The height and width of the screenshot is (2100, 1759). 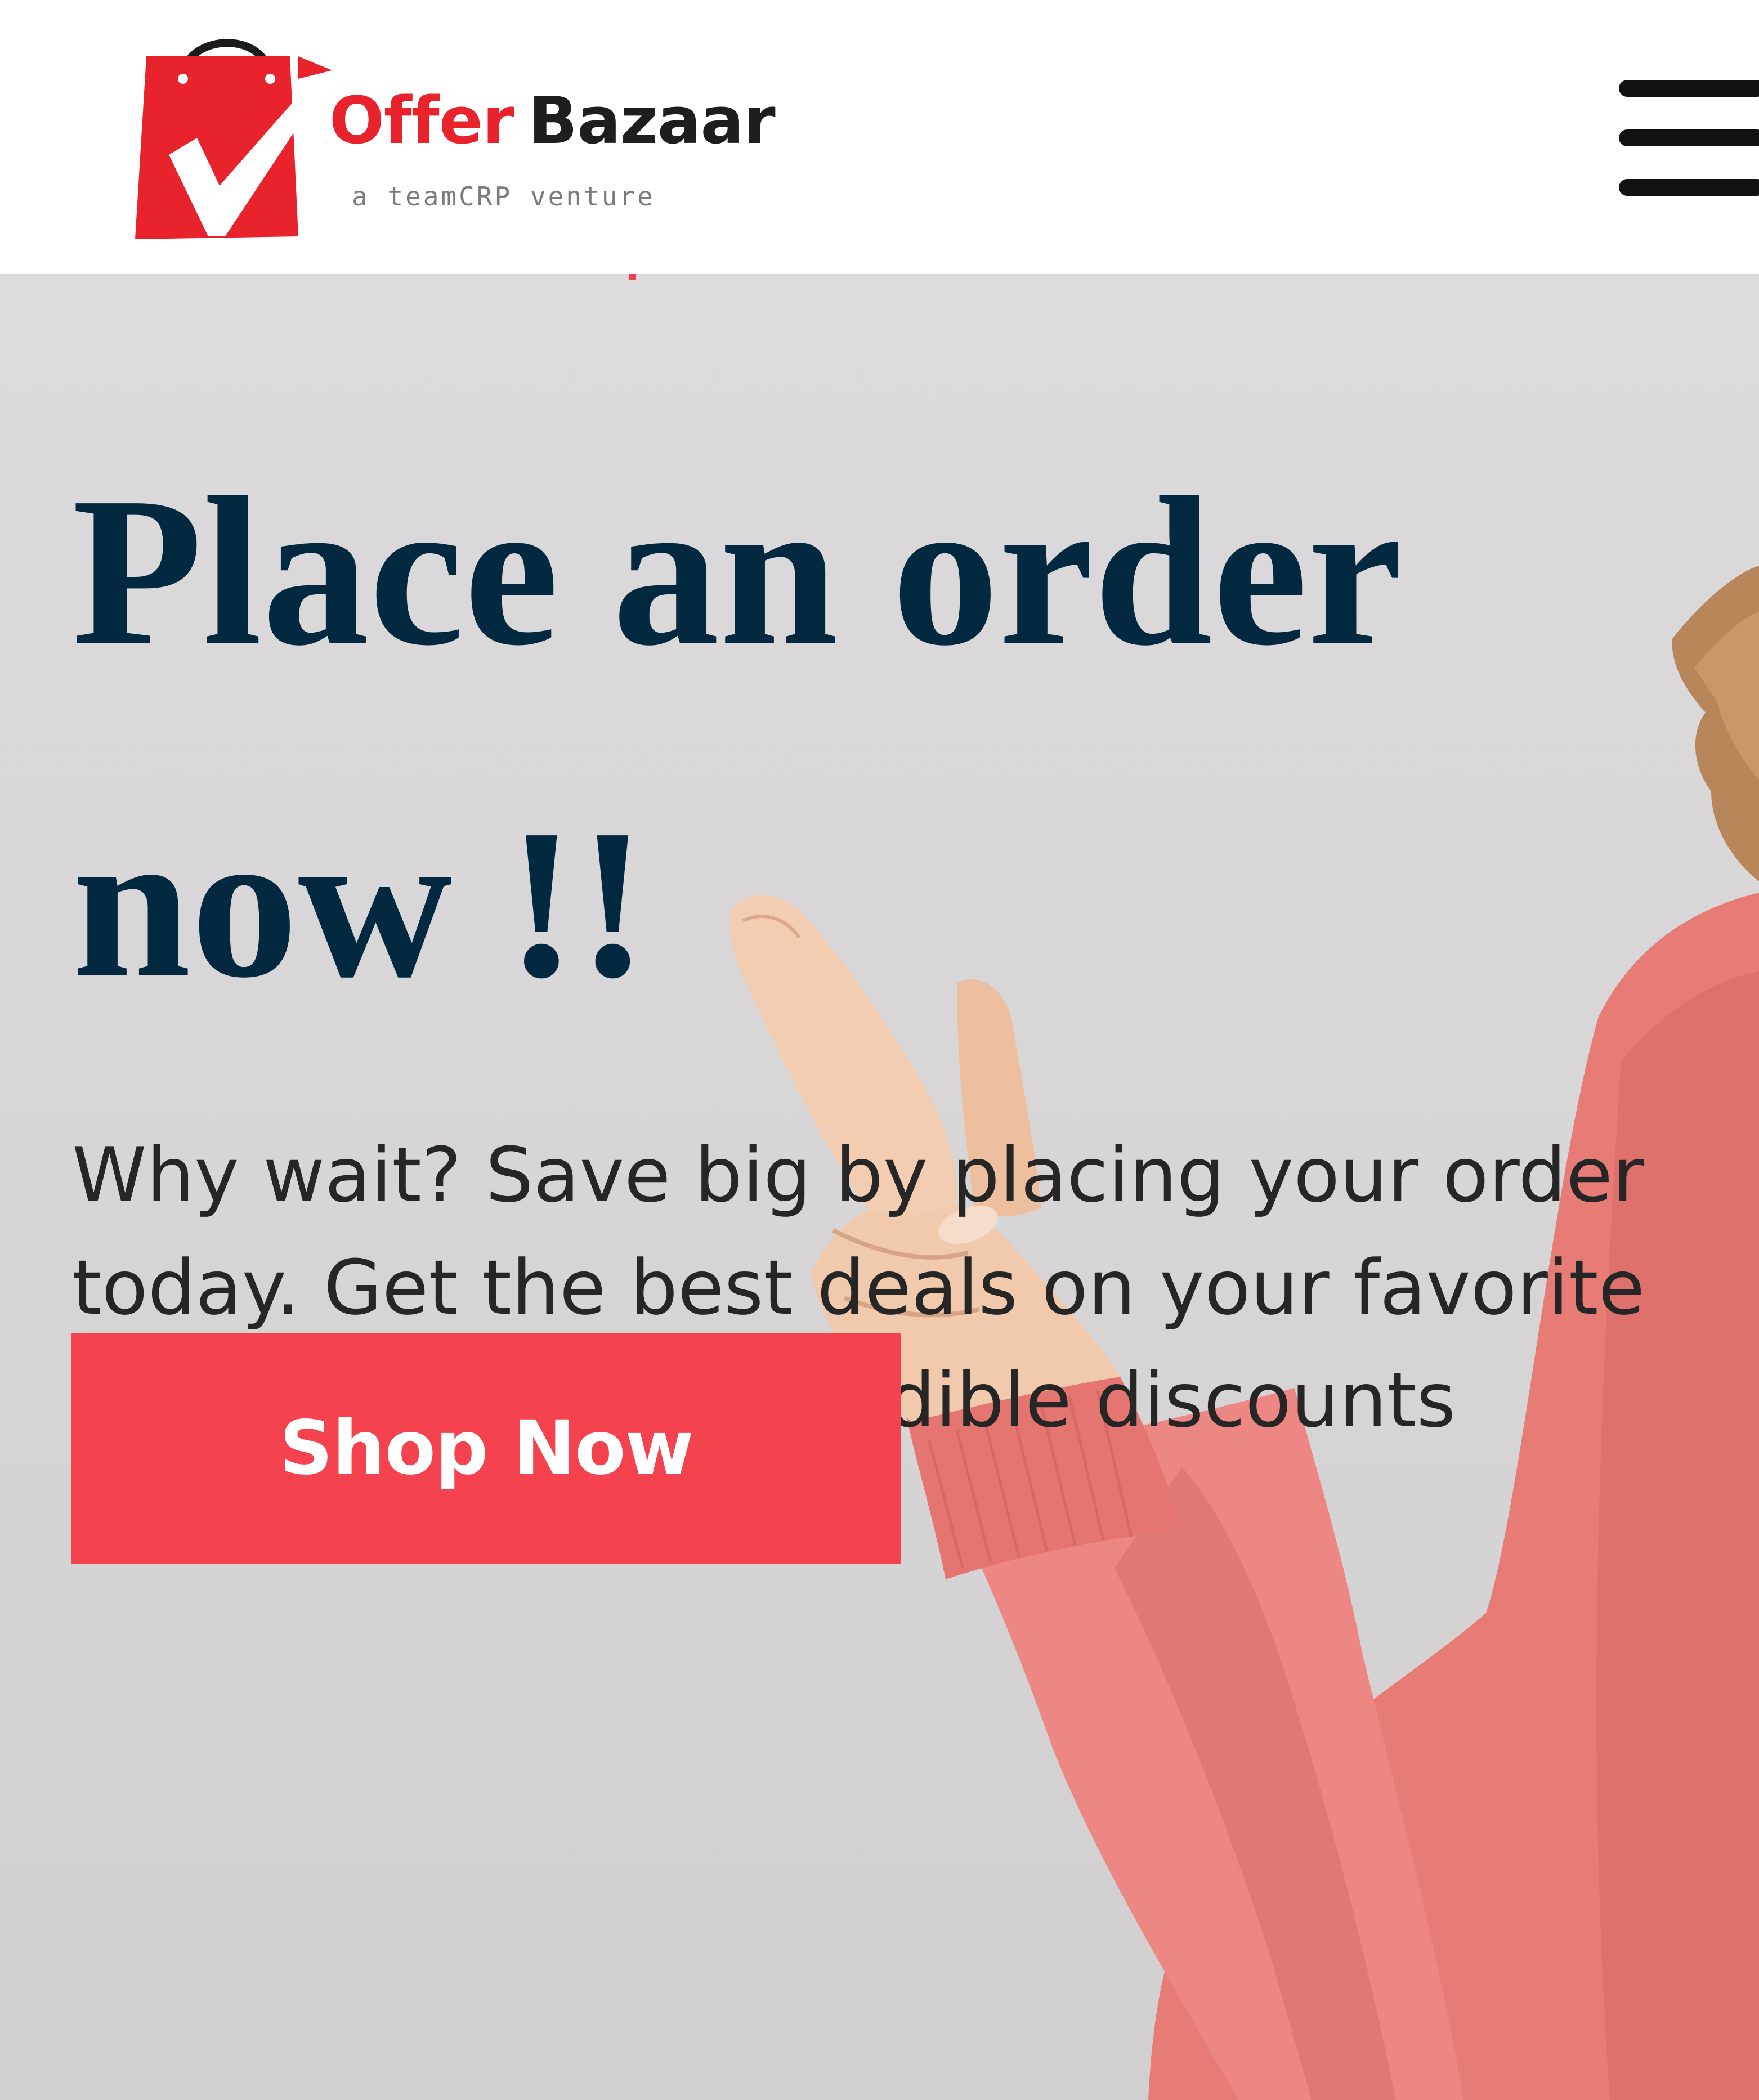 I want to click on brand-wordmark: Offer Bazaar, so click(x=552, y=121).